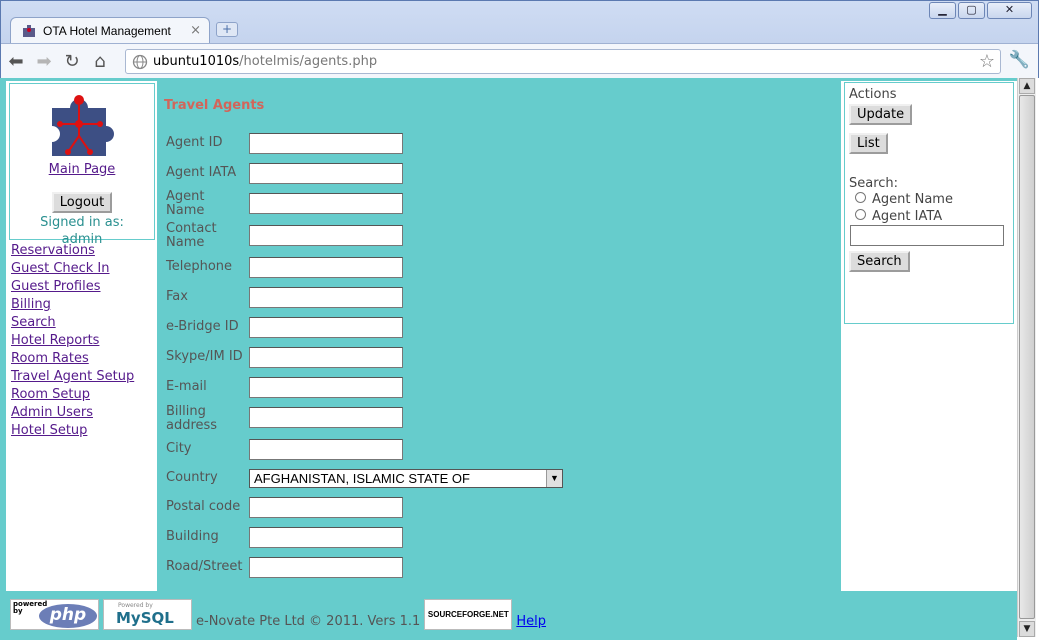 The image size is (1039, 640). Describe the element at coordinates (971, 10) in the screenshot. I see `maximize-button: ▢` at that location.